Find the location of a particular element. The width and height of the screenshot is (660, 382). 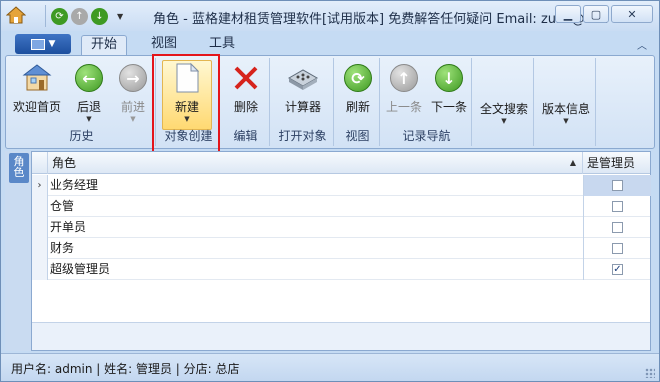

group-record-navigation: ↑ 上一条 ↓ 下一条 记录导航 is located at coordinates (427, 102).